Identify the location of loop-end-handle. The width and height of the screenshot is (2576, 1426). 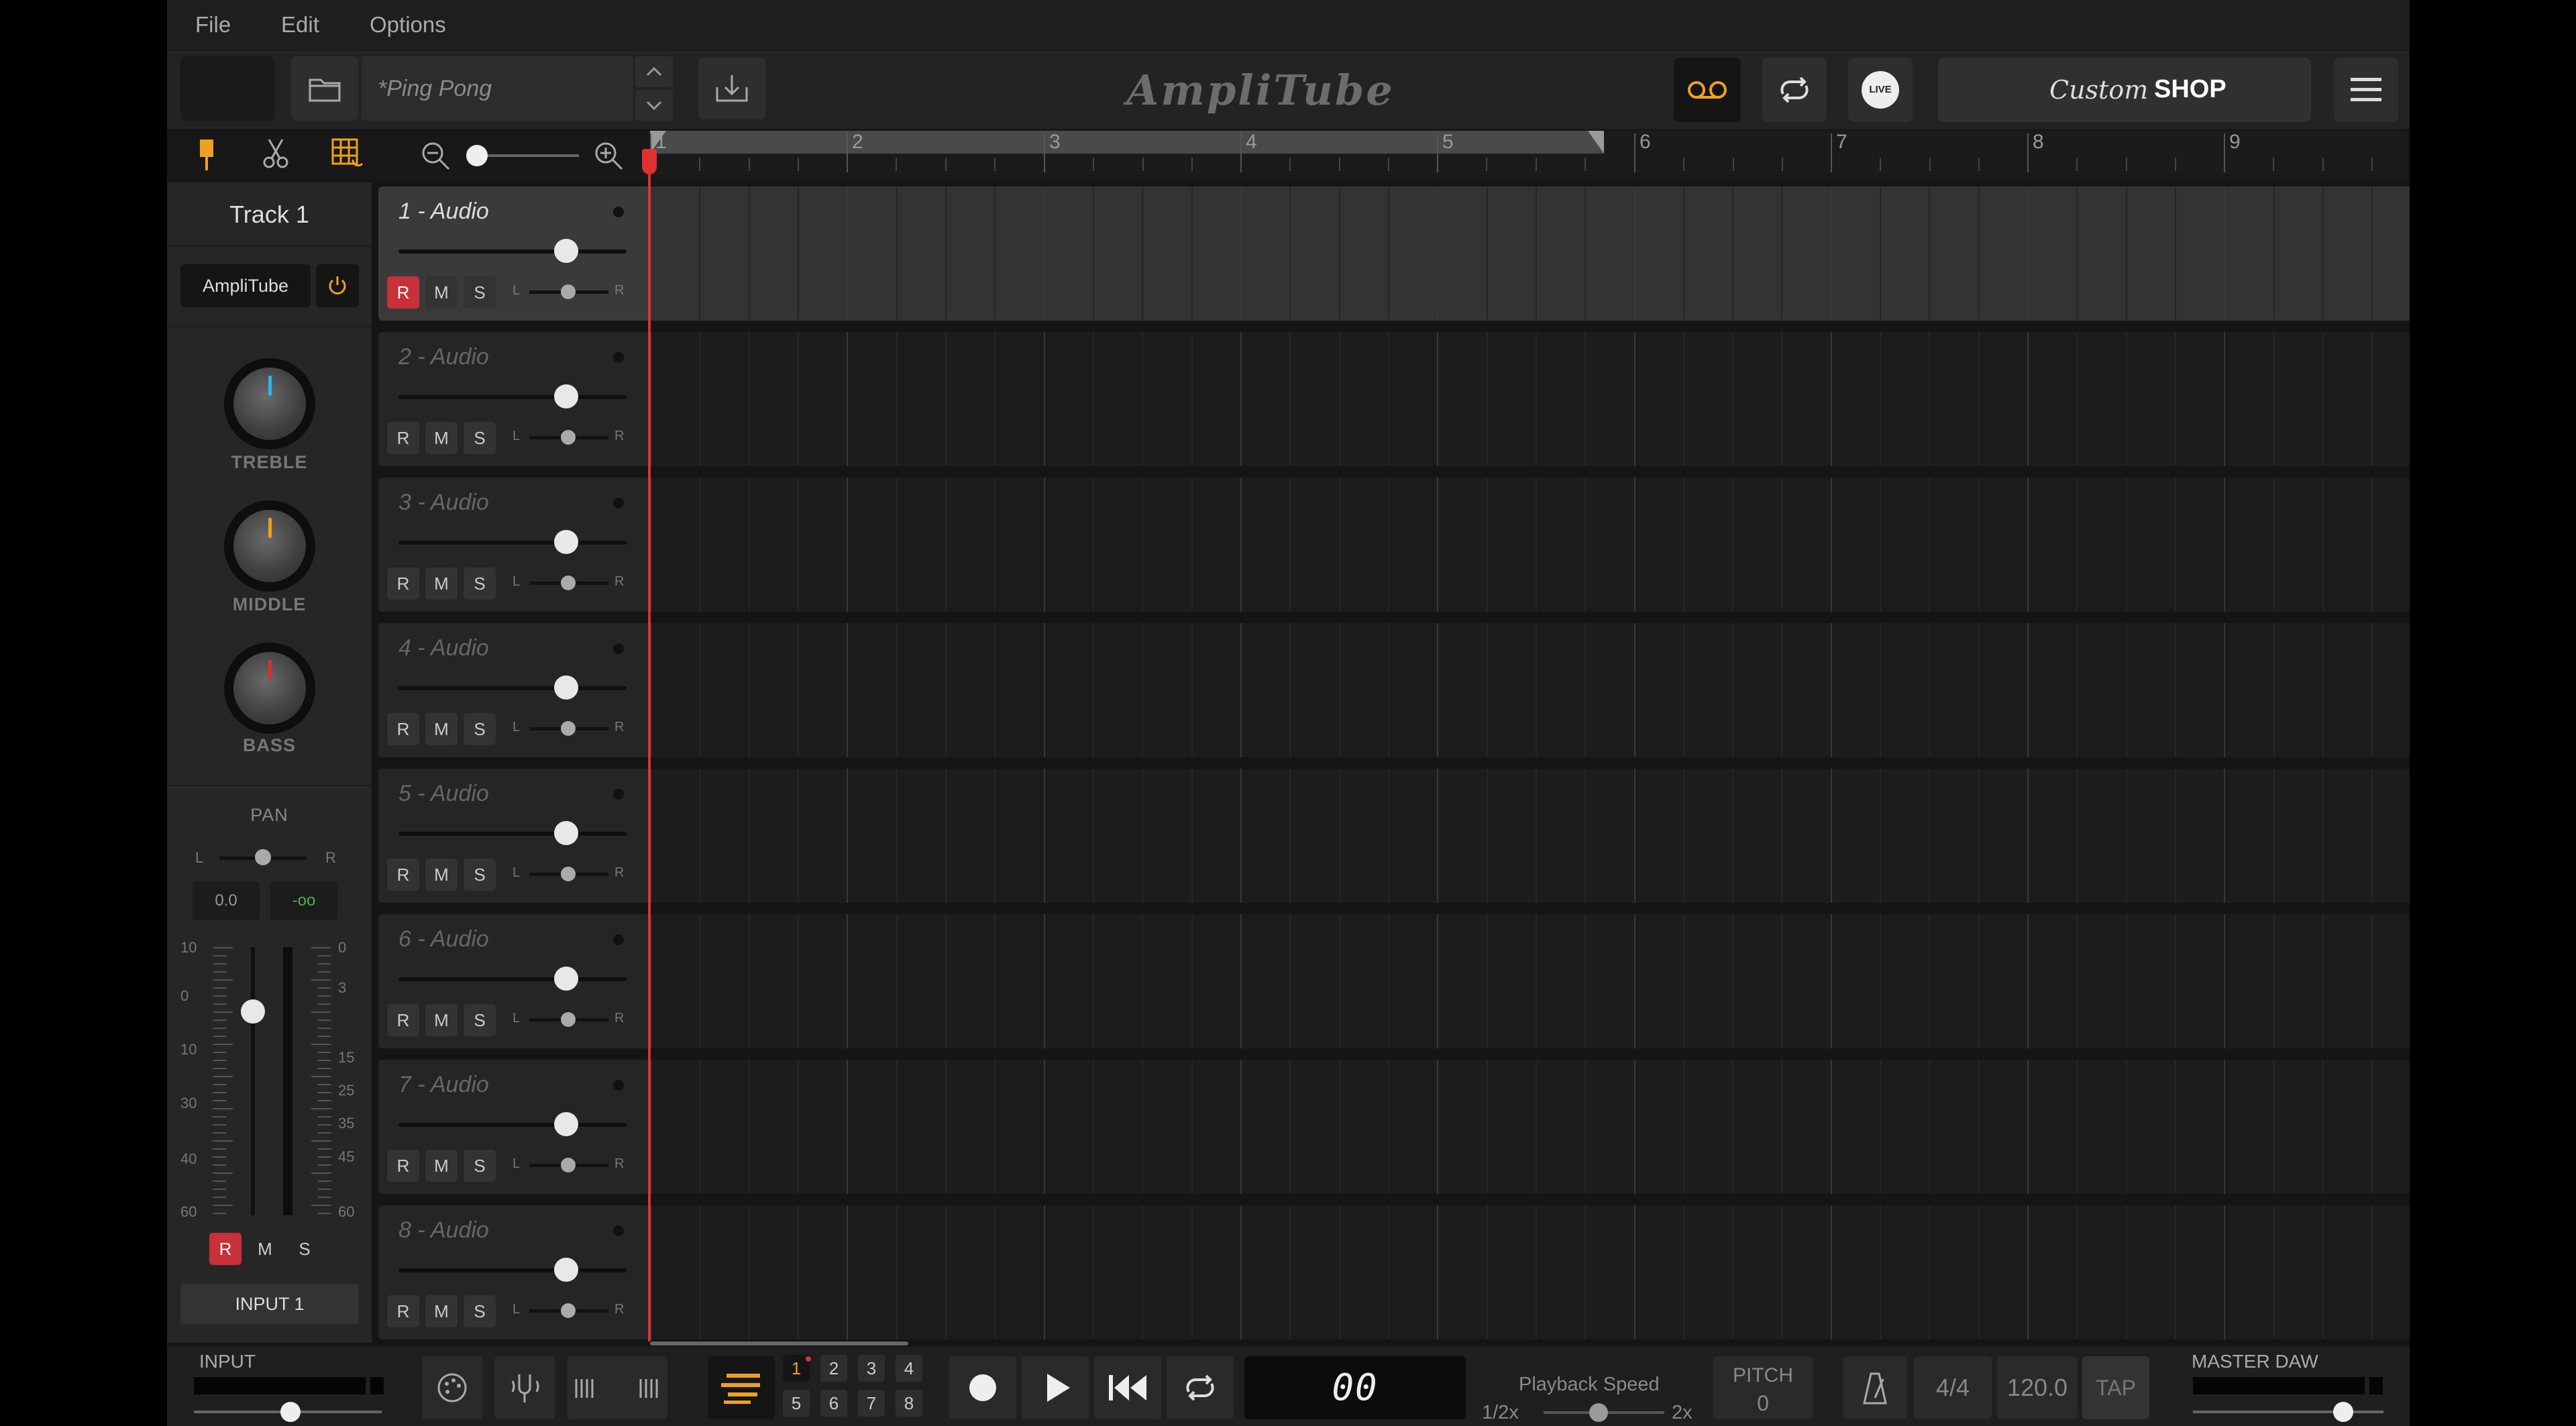
(1596, 142).